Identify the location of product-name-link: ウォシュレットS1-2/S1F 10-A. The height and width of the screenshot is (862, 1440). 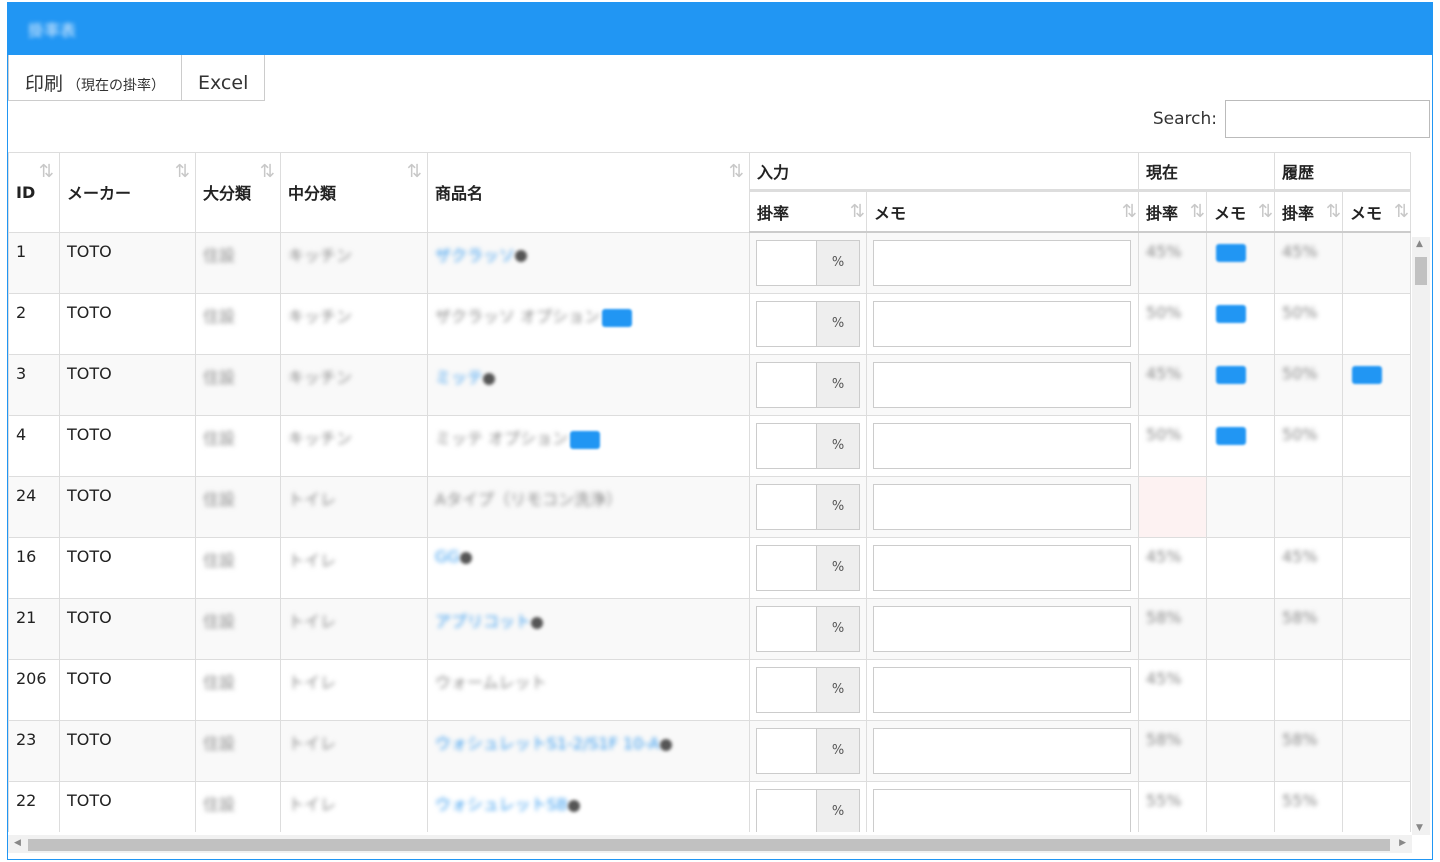
(547, 743).